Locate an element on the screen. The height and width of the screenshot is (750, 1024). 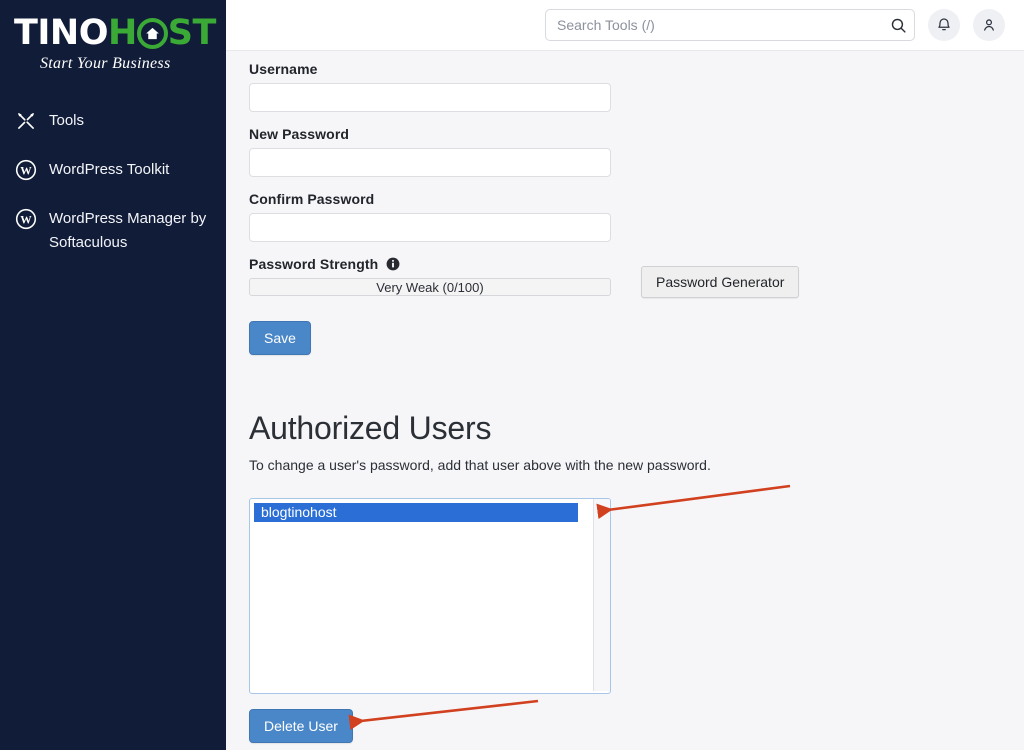
top-bar is located at coordinates (625, 25).